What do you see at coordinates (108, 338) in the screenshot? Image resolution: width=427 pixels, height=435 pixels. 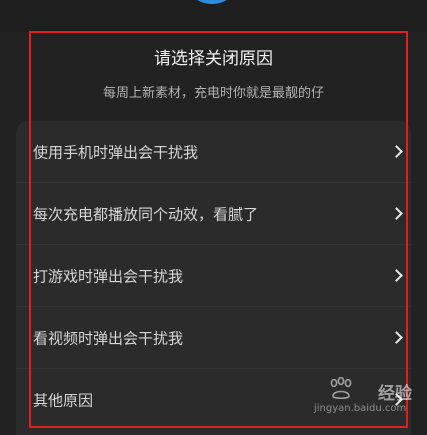 I see `reason-label: 看视频时弹出会干扰我` at bounding box center [108, 338].